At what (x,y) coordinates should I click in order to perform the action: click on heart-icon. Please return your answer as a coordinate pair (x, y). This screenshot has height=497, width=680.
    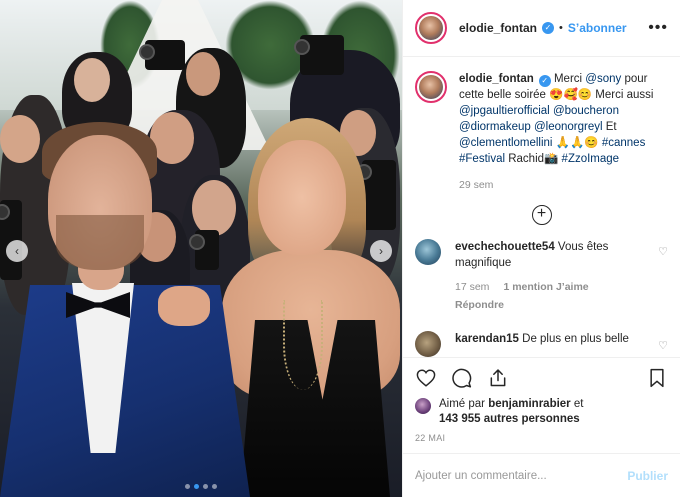
    Looking at the image, I should click on (426, 378).